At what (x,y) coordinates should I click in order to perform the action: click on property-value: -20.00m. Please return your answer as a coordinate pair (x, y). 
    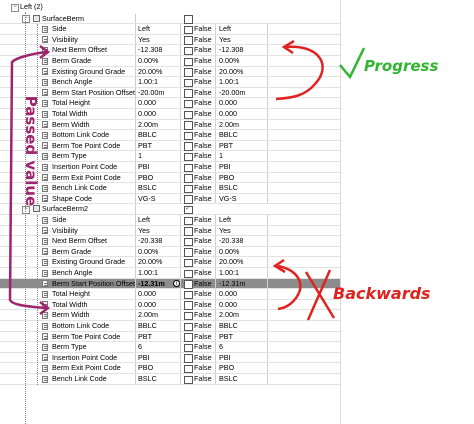
    Looking at the image, I should click on (159, 92).